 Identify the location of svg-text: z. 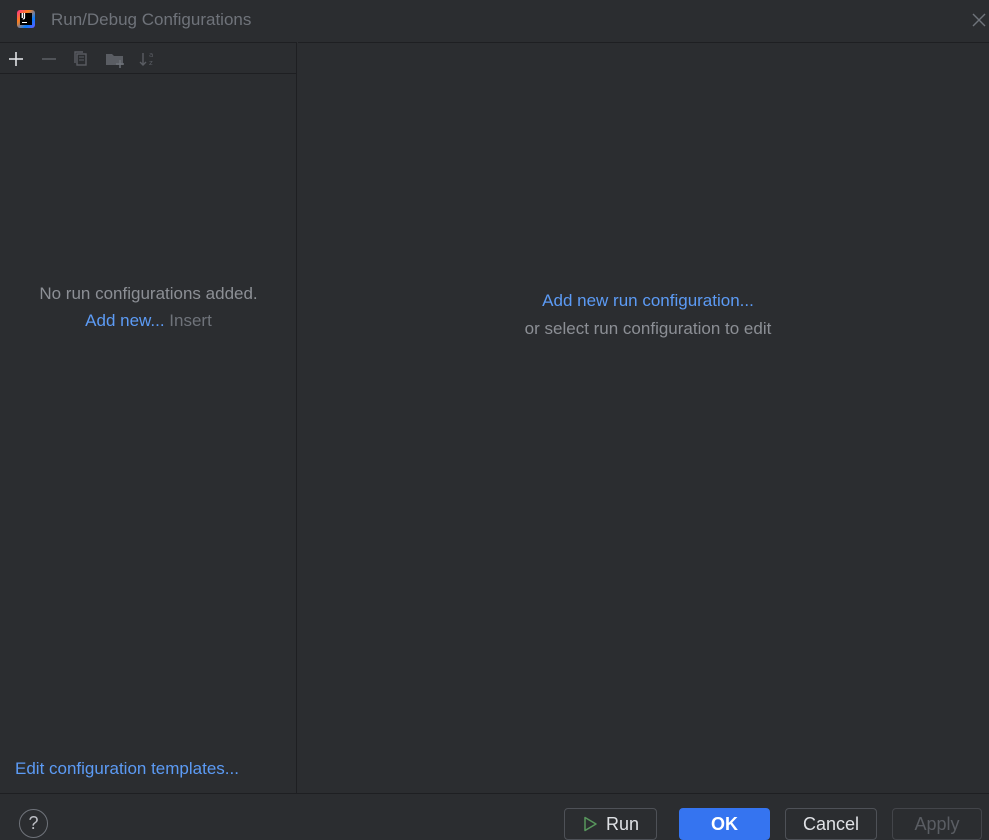
(151, 63).